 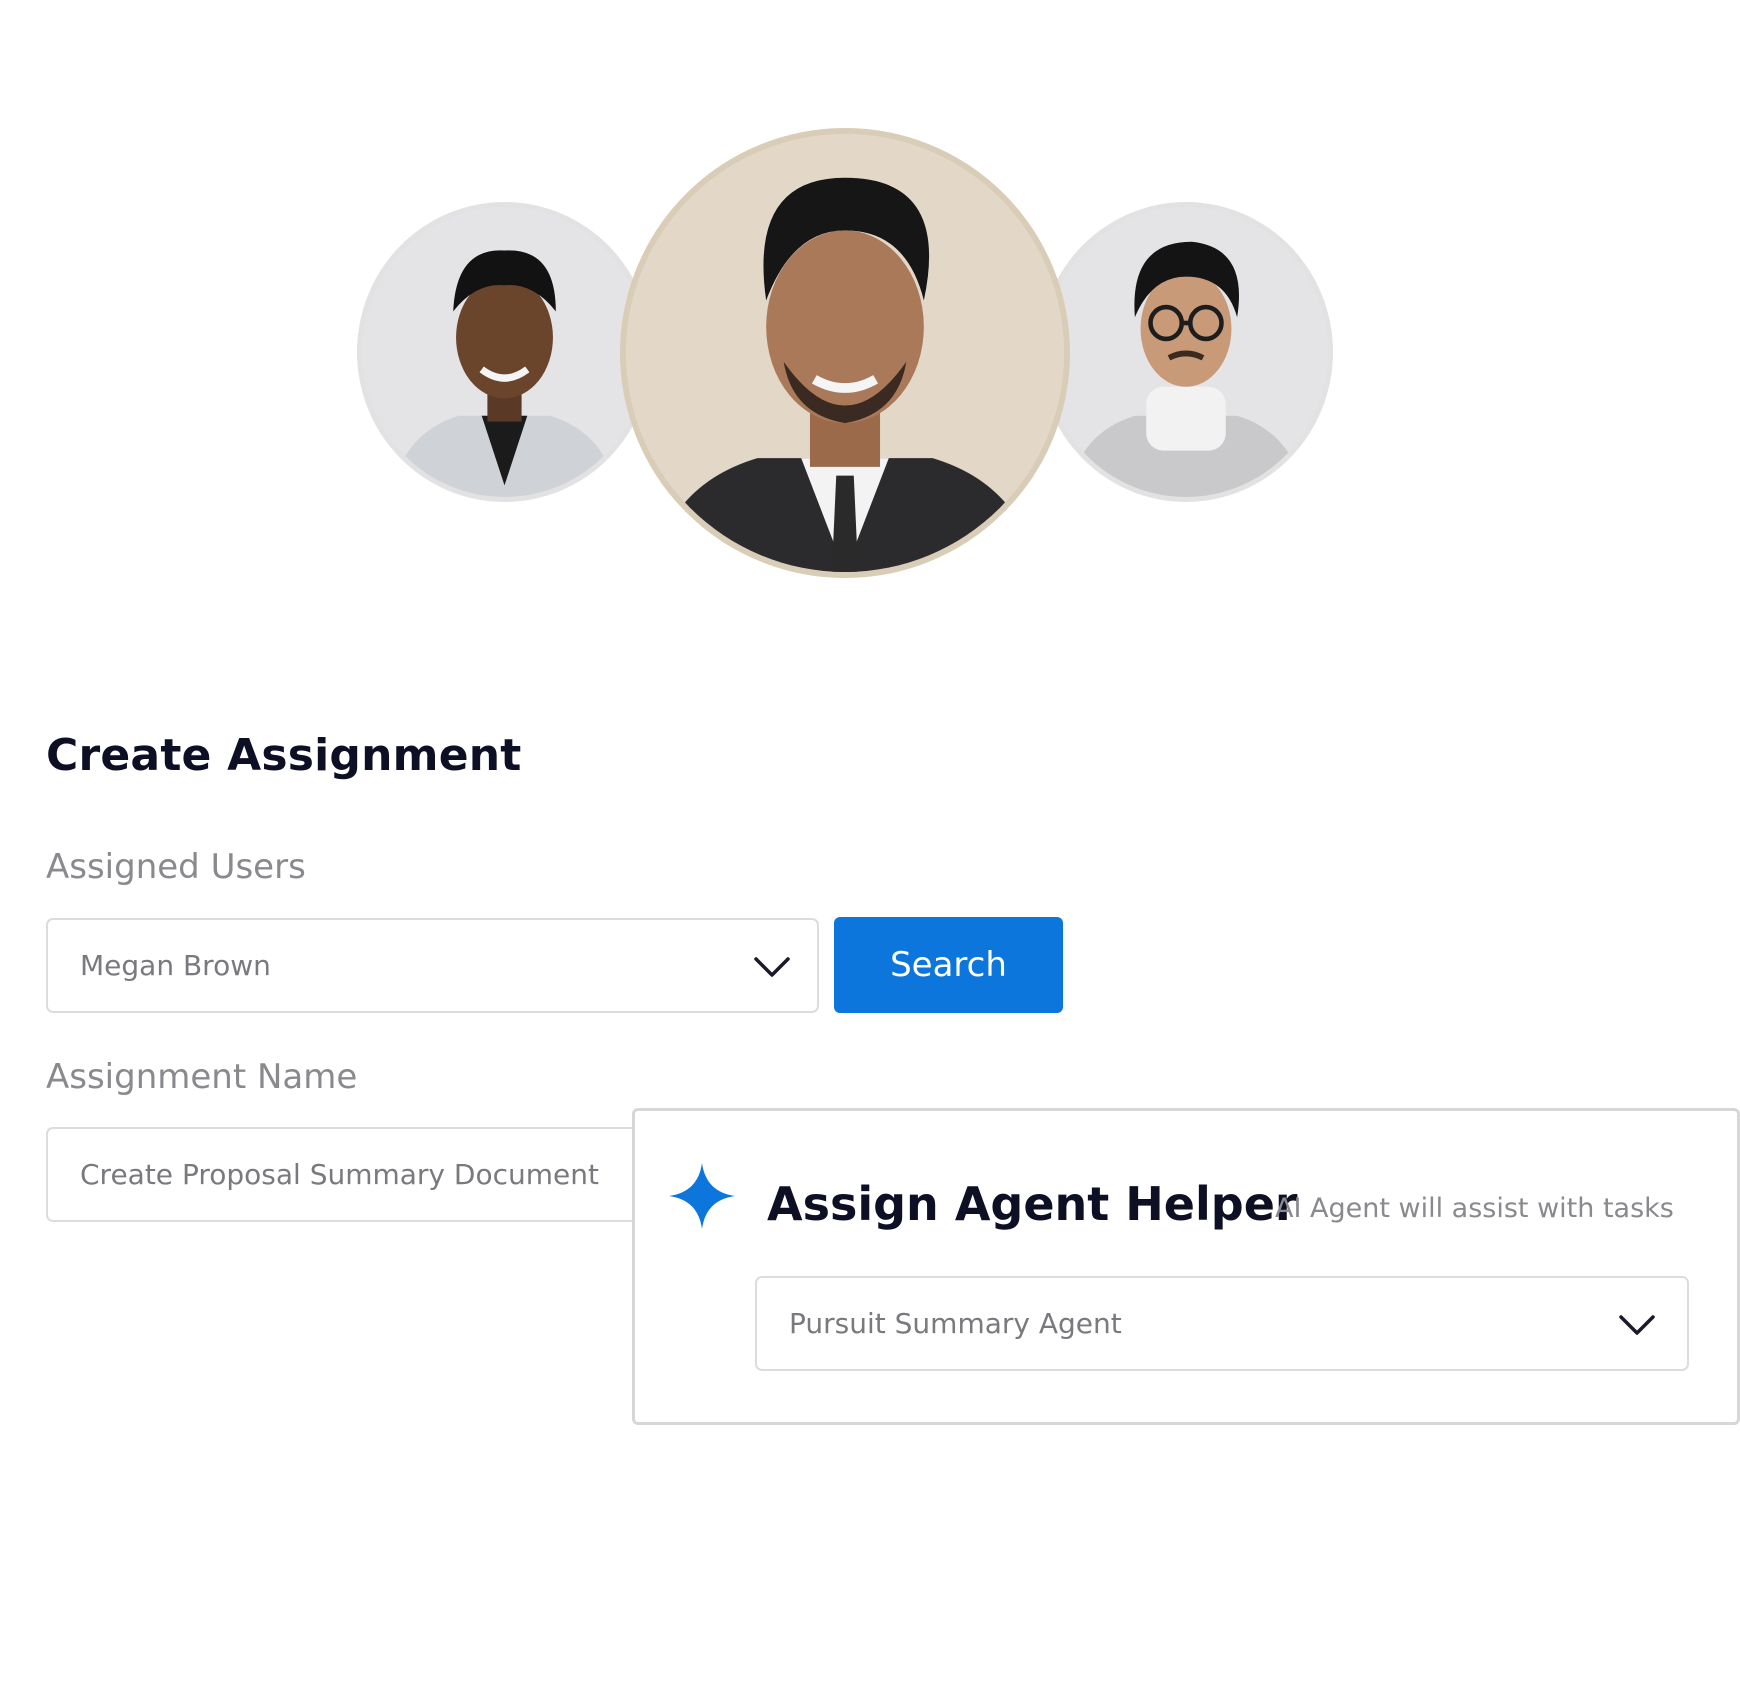 I want to click on page-title: Create Assignment, so click(x=284, y=755).